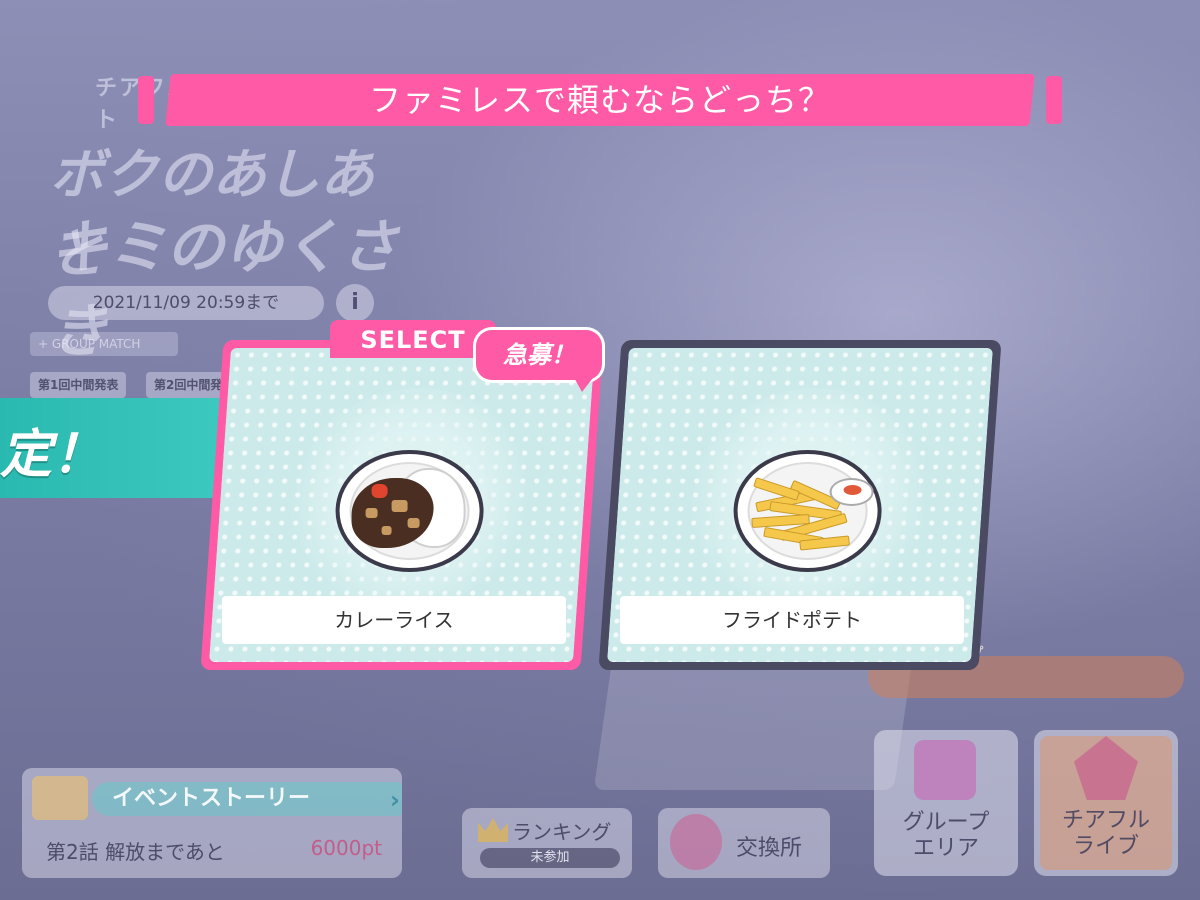 The width and height of the screenshot is (1200, 900). What do you see at coordinates (946, 803) in the screenshot?
I see `group-area-button: グループ エリア` at bounding box center [946, 803].